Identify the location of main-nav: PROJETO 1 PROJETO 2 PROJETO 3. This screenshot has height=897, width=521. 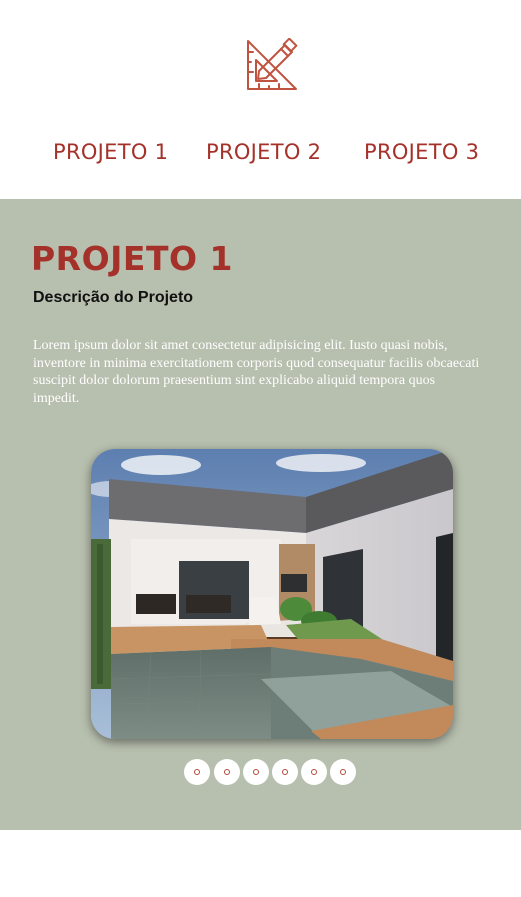
(260, 155).